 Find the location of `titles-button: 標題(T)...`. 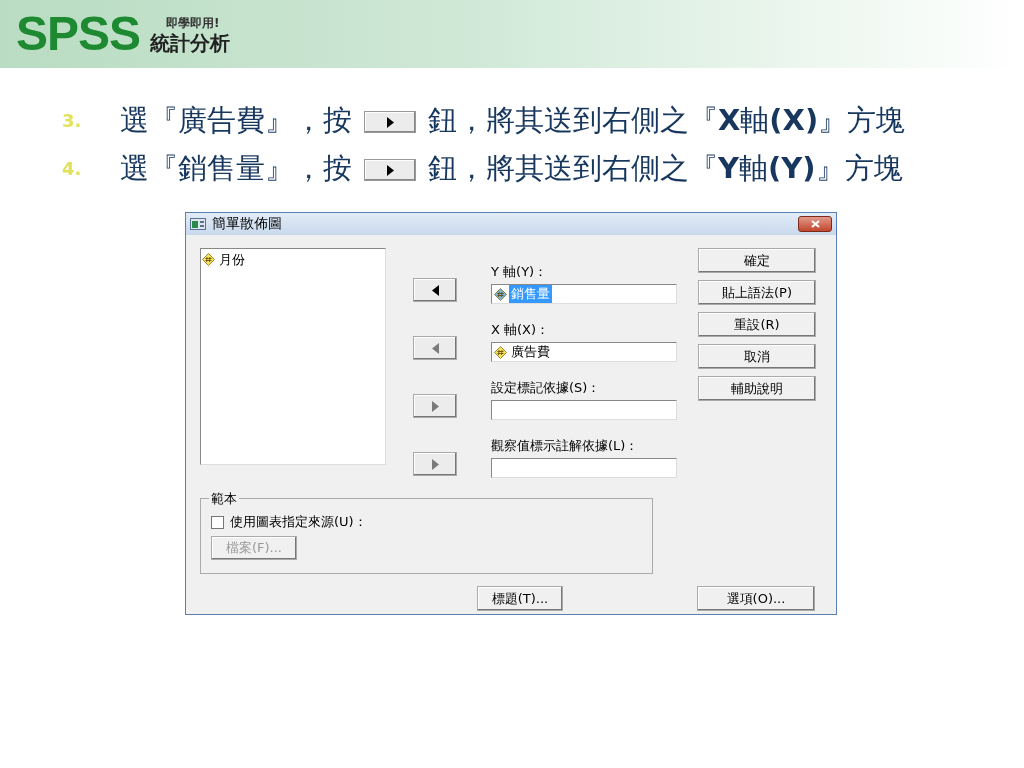

titles-button: 標題(T)... is located at coordinates (520, 598).